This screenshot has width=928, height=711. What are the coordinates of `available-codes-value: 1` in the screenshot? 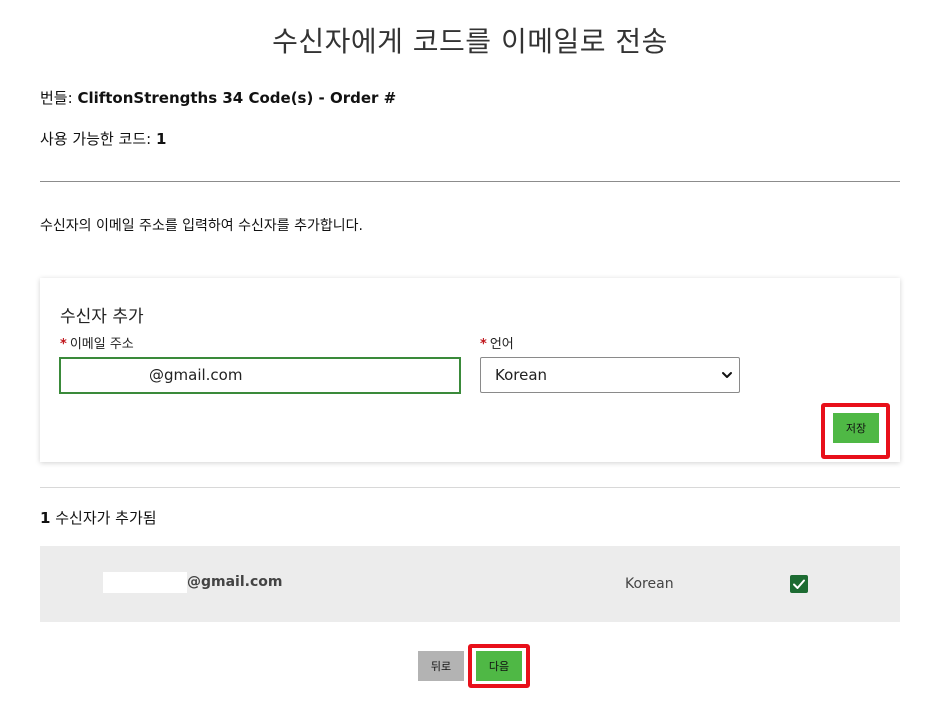 It's located at (161, 139).